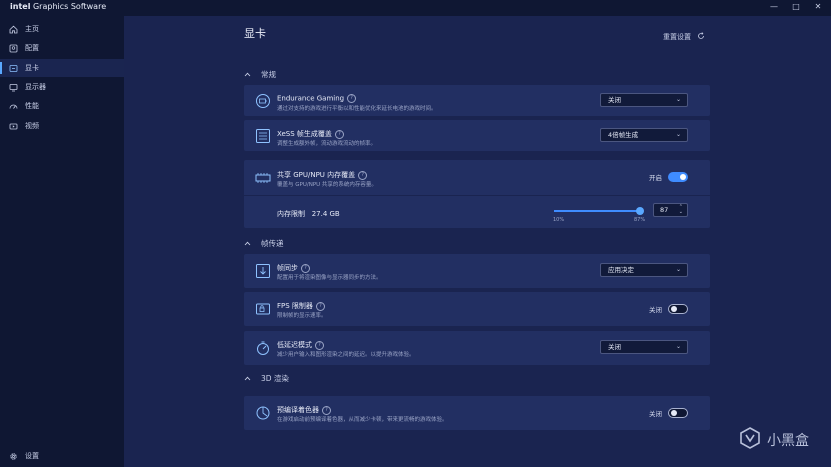 The image size is (831, 467). What do you see at coordinates (263, 309) in the screenshot?
I see `fps-limit-icon` at bounding box center [263, 309].